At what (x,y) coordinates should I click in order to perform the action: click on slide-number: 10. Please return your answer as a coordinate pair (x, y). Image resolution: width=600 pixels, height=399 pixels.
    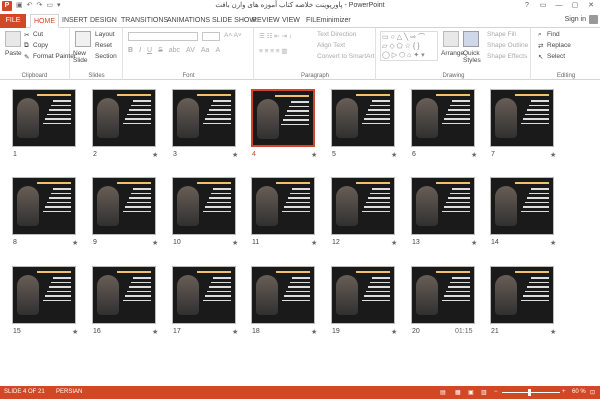
    Looking at the image, I should click on (177, 242).